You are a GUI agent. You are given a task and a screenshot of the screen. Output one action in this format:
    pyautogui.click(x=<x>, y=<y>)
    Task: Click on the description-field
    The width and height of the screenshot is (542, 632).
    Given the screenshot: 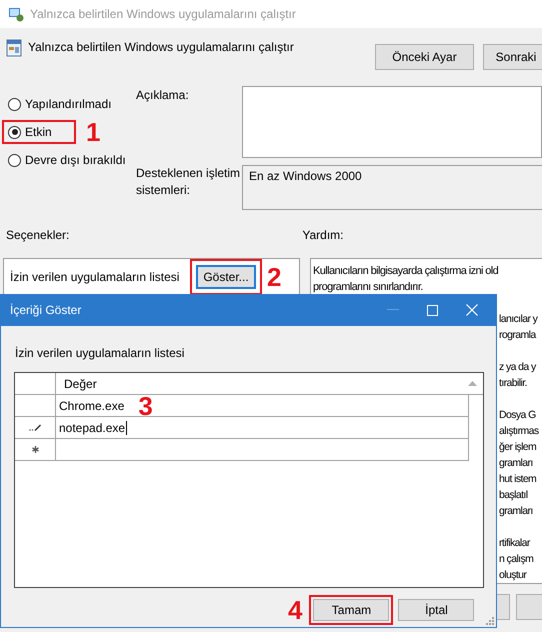 What is the action you would take?
    pyautogui.click(x=392, y=122)
    